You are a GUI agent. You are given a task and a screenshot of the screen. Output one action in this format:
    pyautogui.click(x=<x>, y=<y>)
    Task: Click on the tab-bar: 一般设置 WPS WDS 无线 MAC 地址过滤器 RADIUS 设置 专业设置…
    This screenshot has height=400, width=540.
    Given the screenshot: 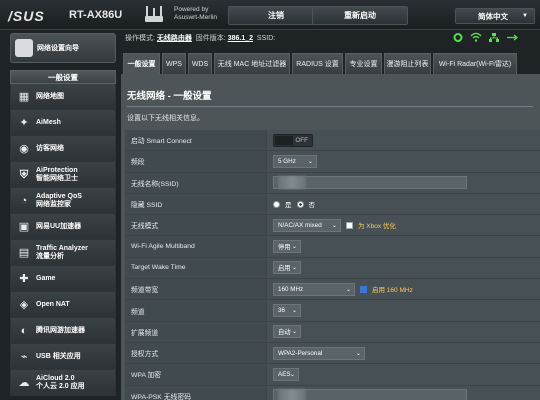 What is the action you would take?
    pyautogui.click(x=331, y=63)
    